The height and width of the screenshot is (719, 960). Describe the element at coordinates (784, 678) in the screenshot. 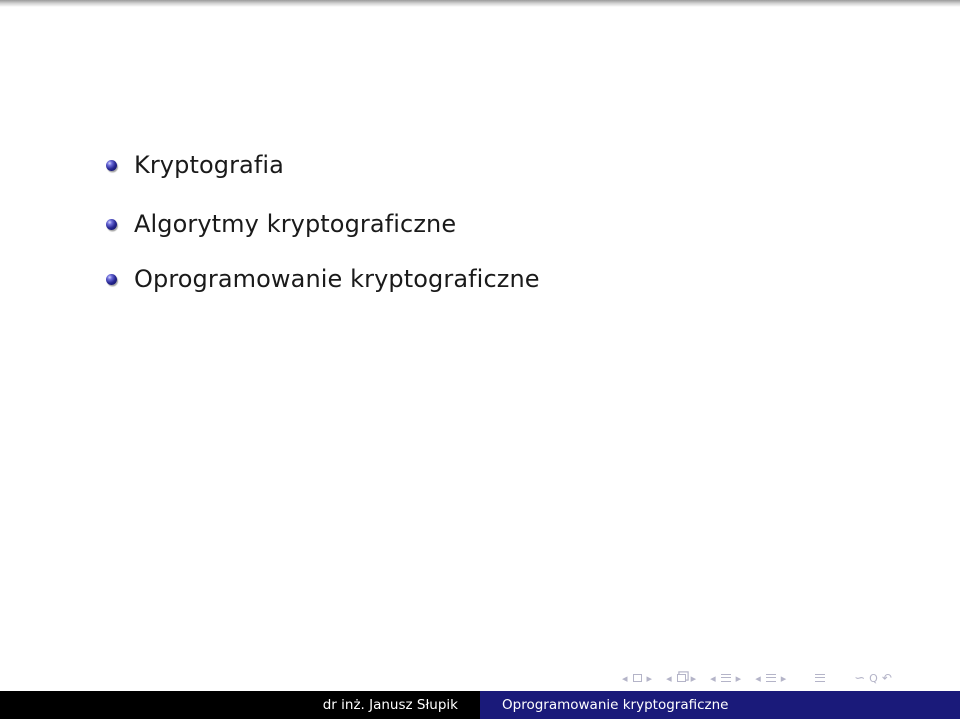

I see `next-section-icon: ▸` at that location.